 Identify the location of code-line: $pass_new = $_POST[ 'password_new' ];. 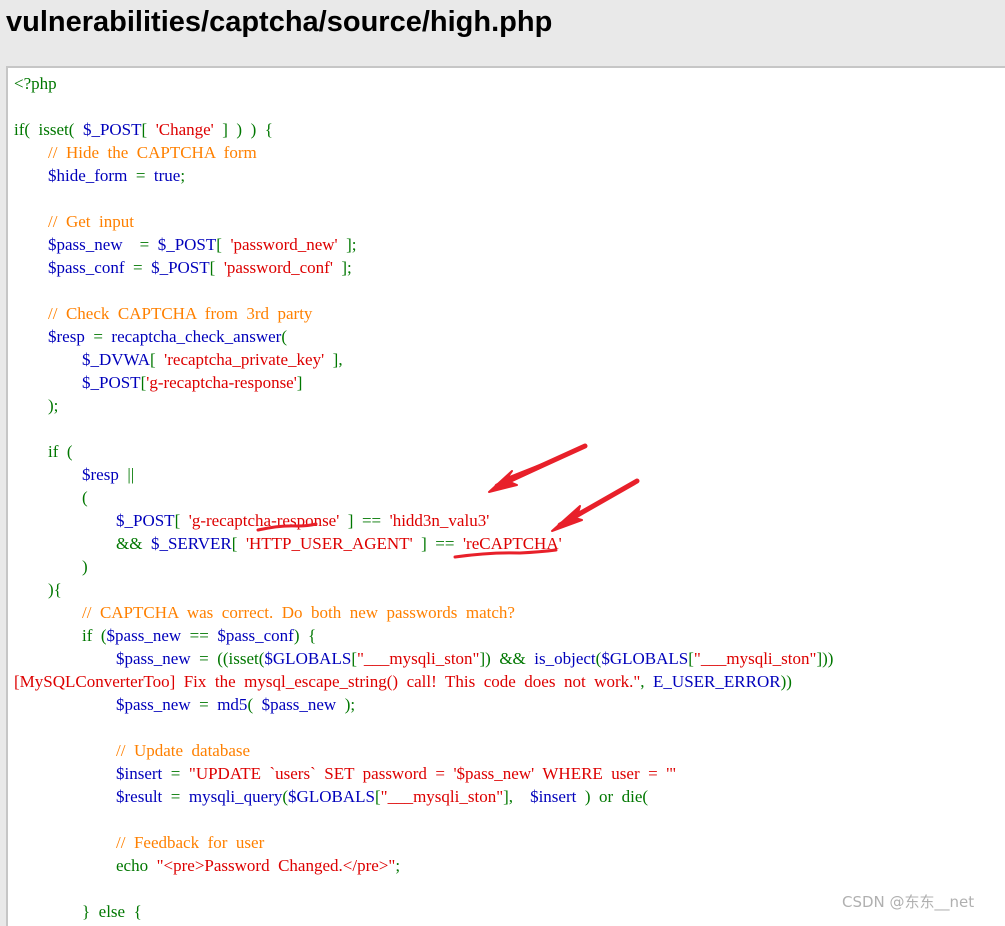
(185, 244).